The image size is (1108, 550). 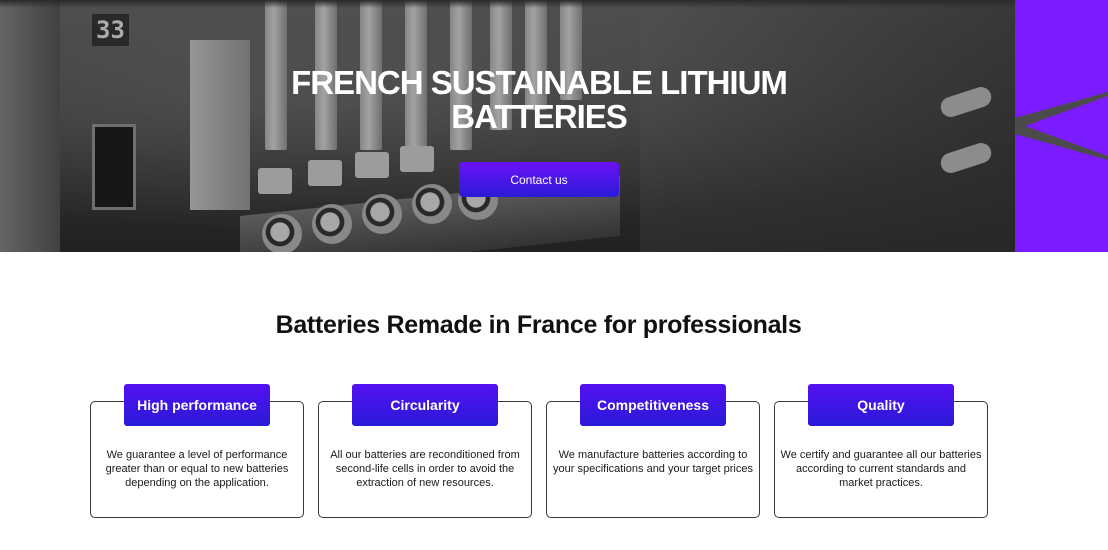 I want to click on feature-label-quality: Quality, so click(x=881, y=405).